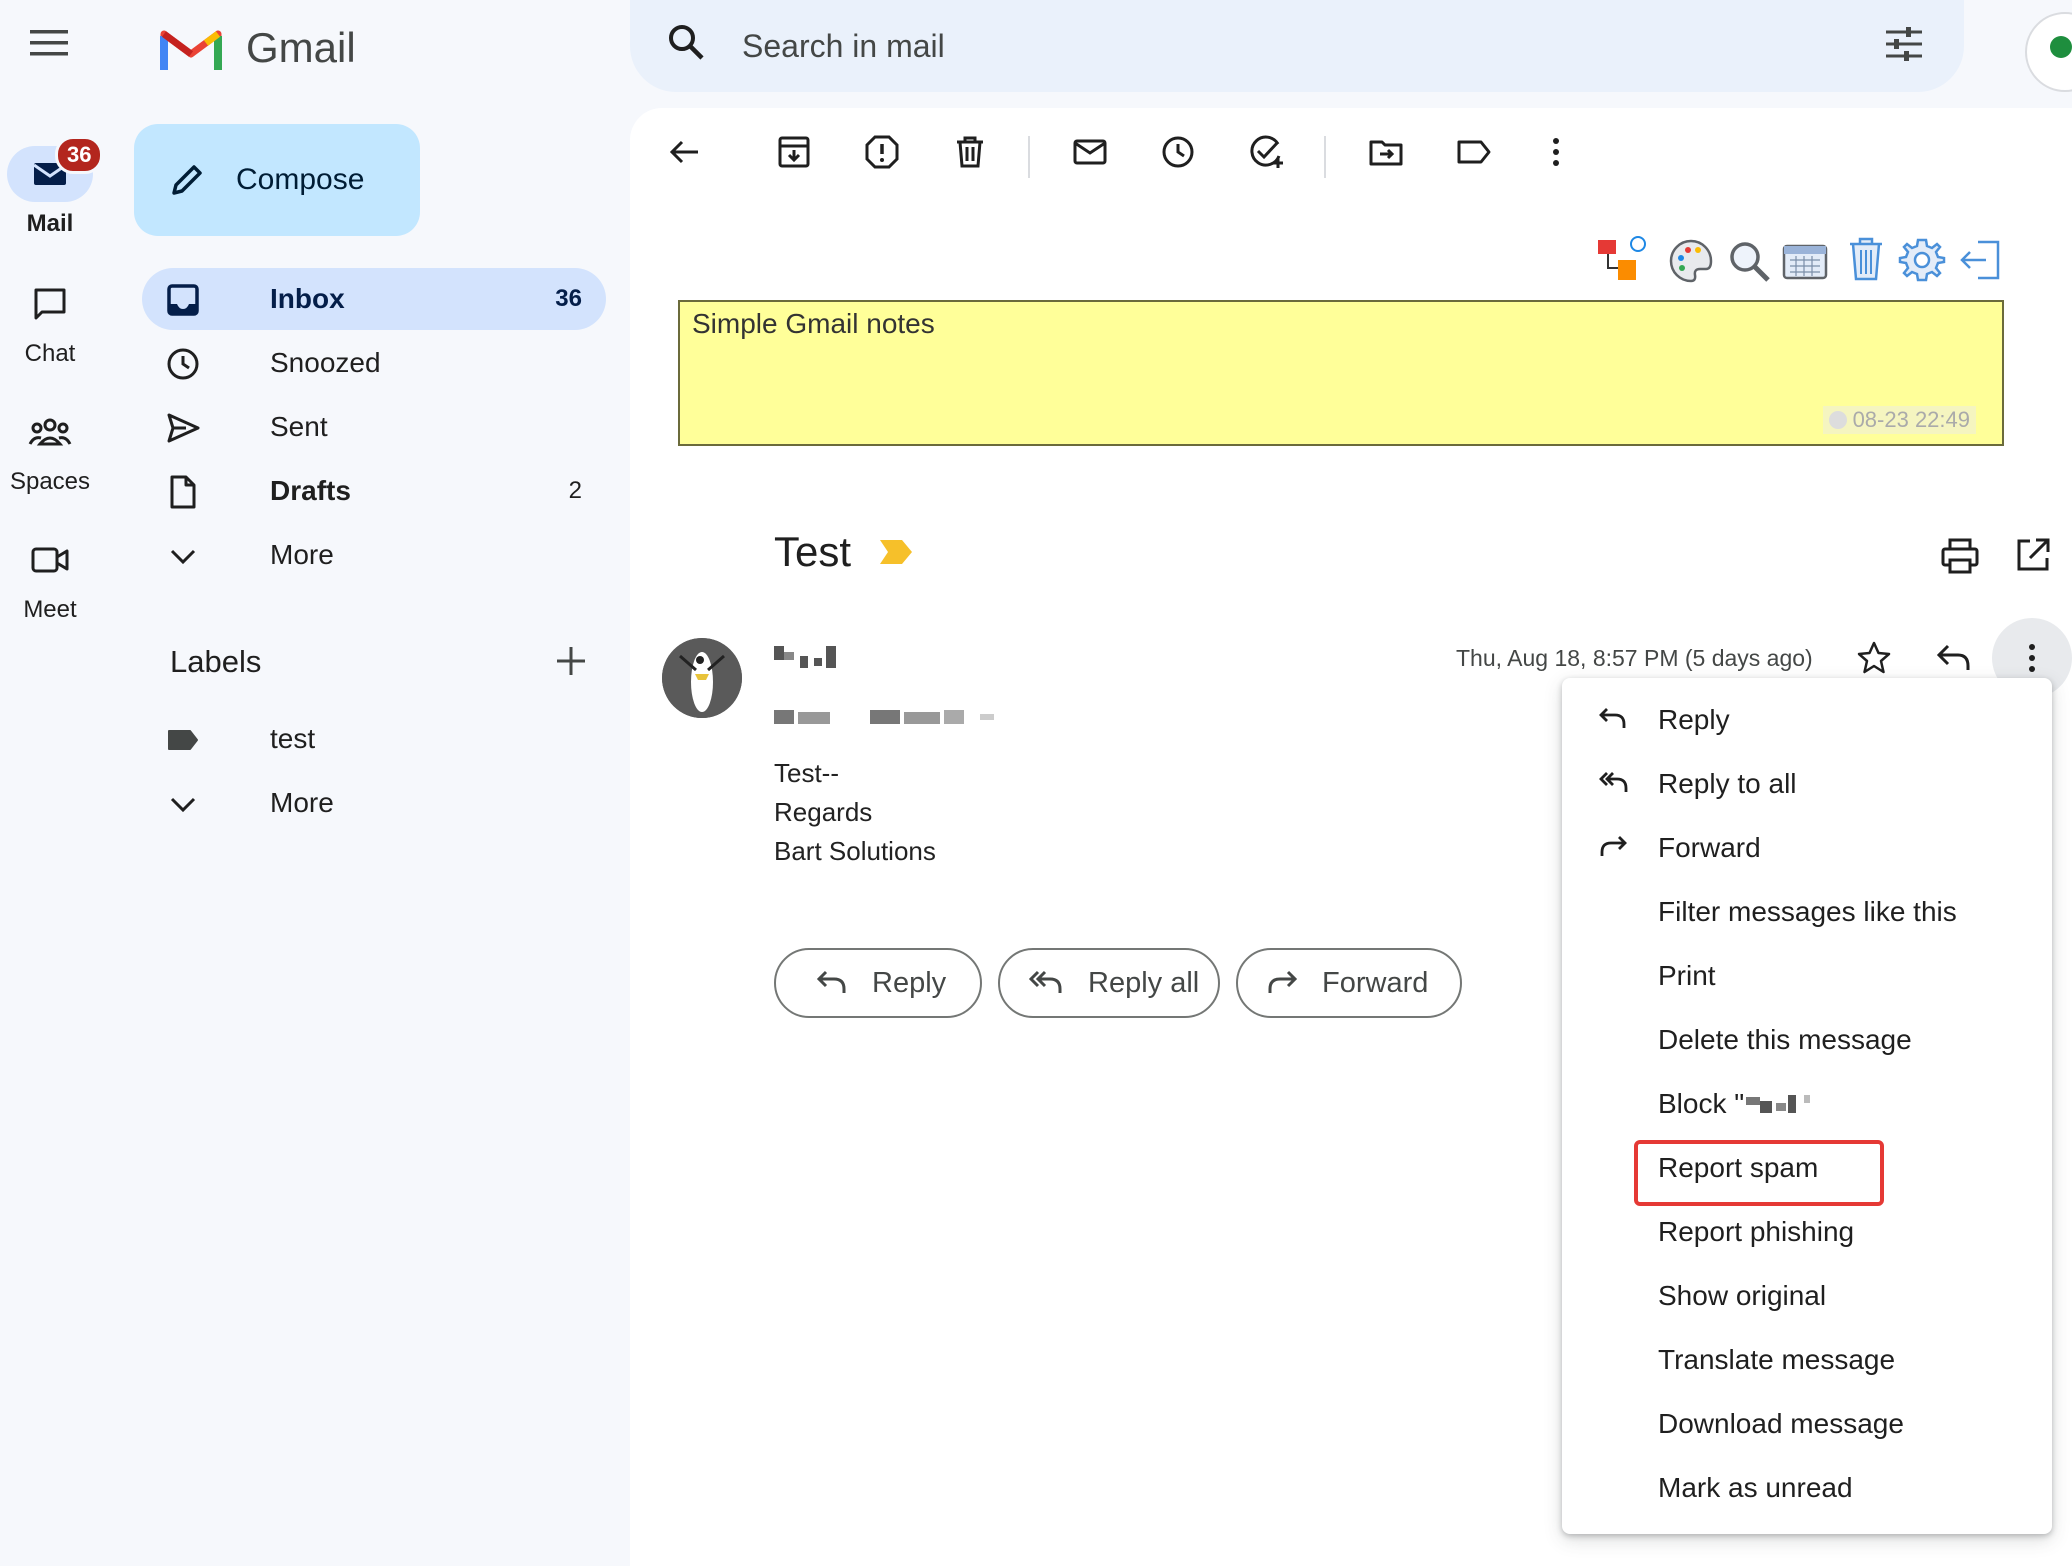 This screenshot has height=1566, width=2072. I want to click on menu-item-translate: Translate message, so click(1807, 1360).